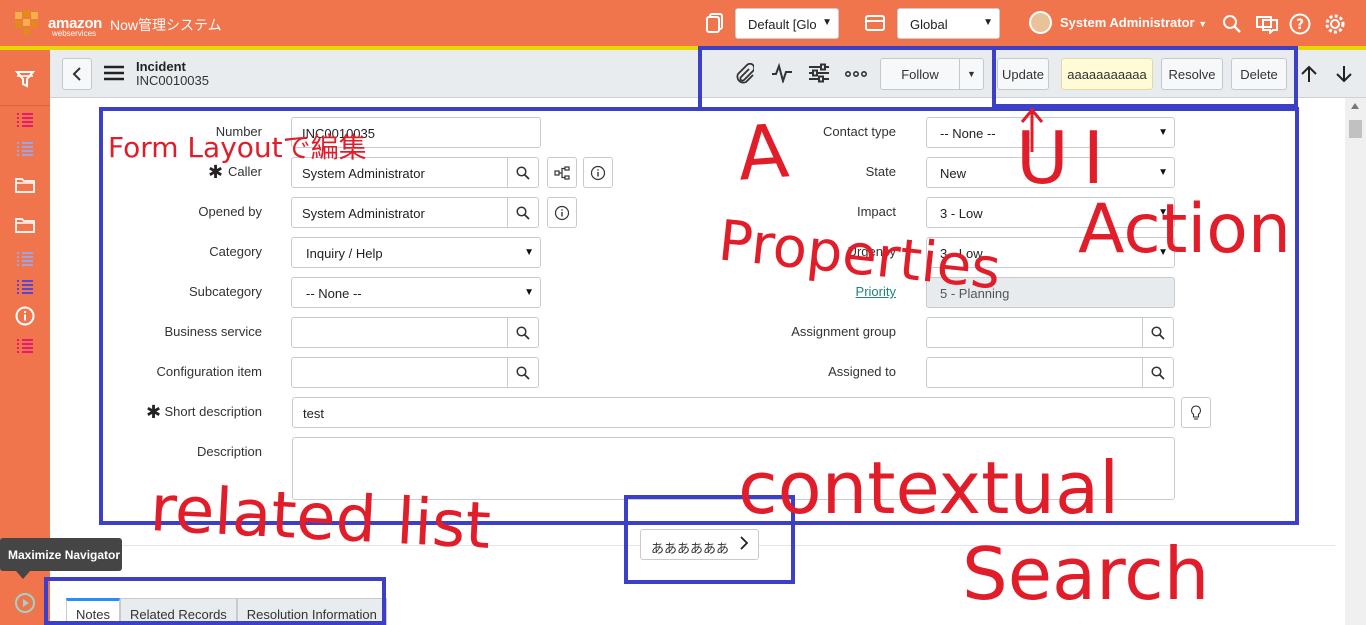 This screenshot has height=625, width=1366. I want to click on annotation-search-text: Search, so click(1086, 574).